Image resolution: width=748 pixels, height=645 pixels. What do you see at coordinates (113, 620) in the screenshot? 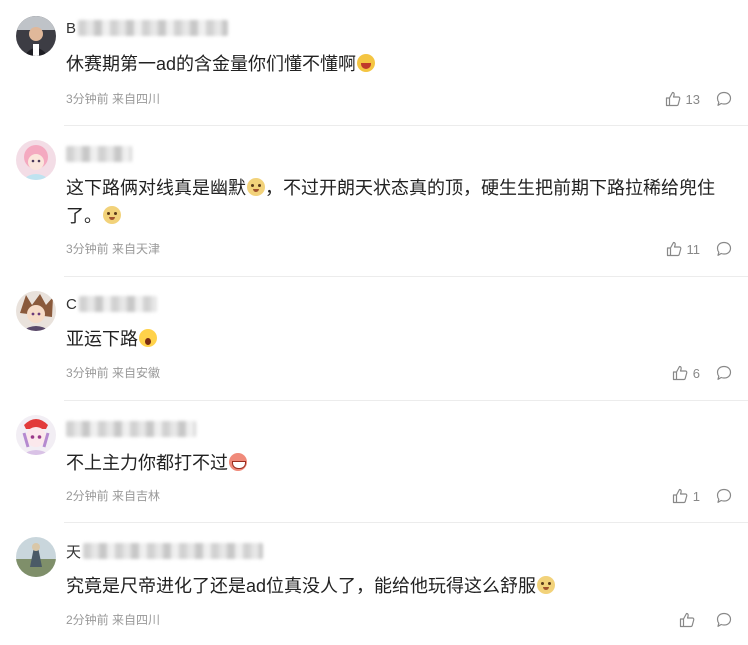
I see `comment-meta: 2分钟前 来自四川` at bounding box center [113, 620].